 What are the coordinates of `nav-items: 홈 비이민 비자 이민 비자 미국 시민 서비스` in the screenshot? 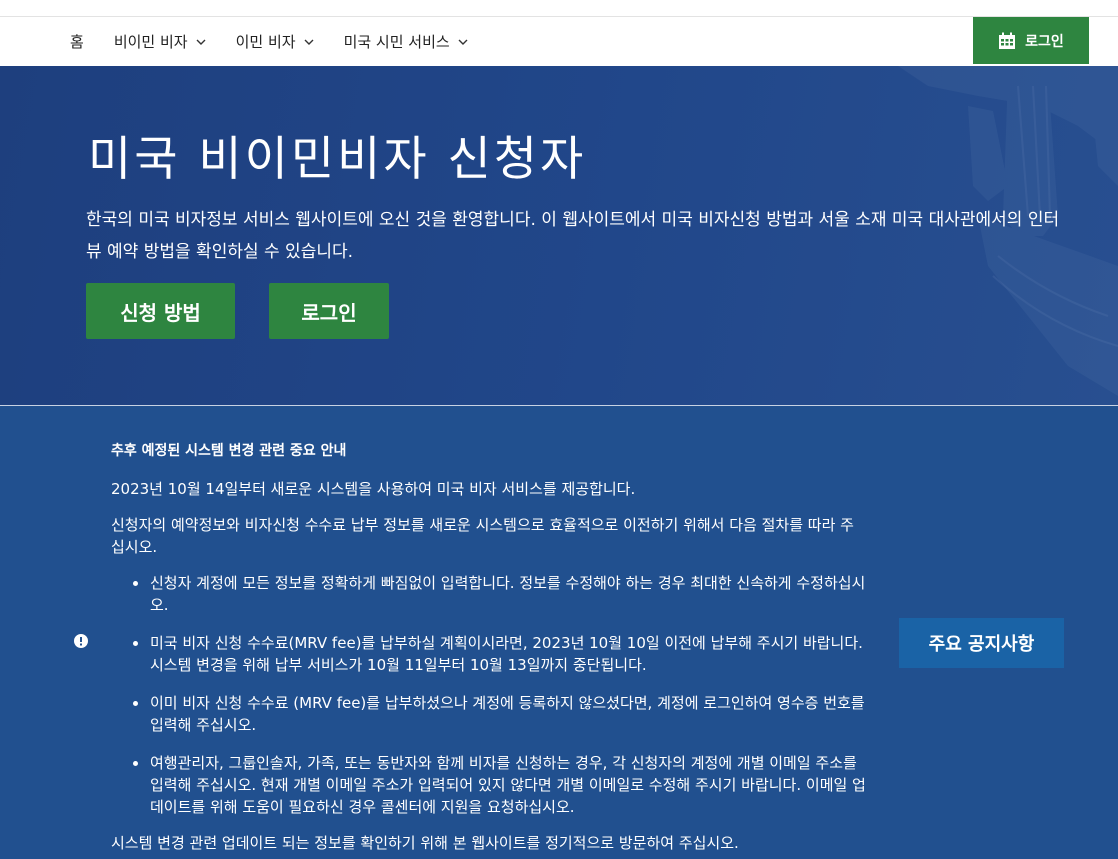 It's located at (284, 41).